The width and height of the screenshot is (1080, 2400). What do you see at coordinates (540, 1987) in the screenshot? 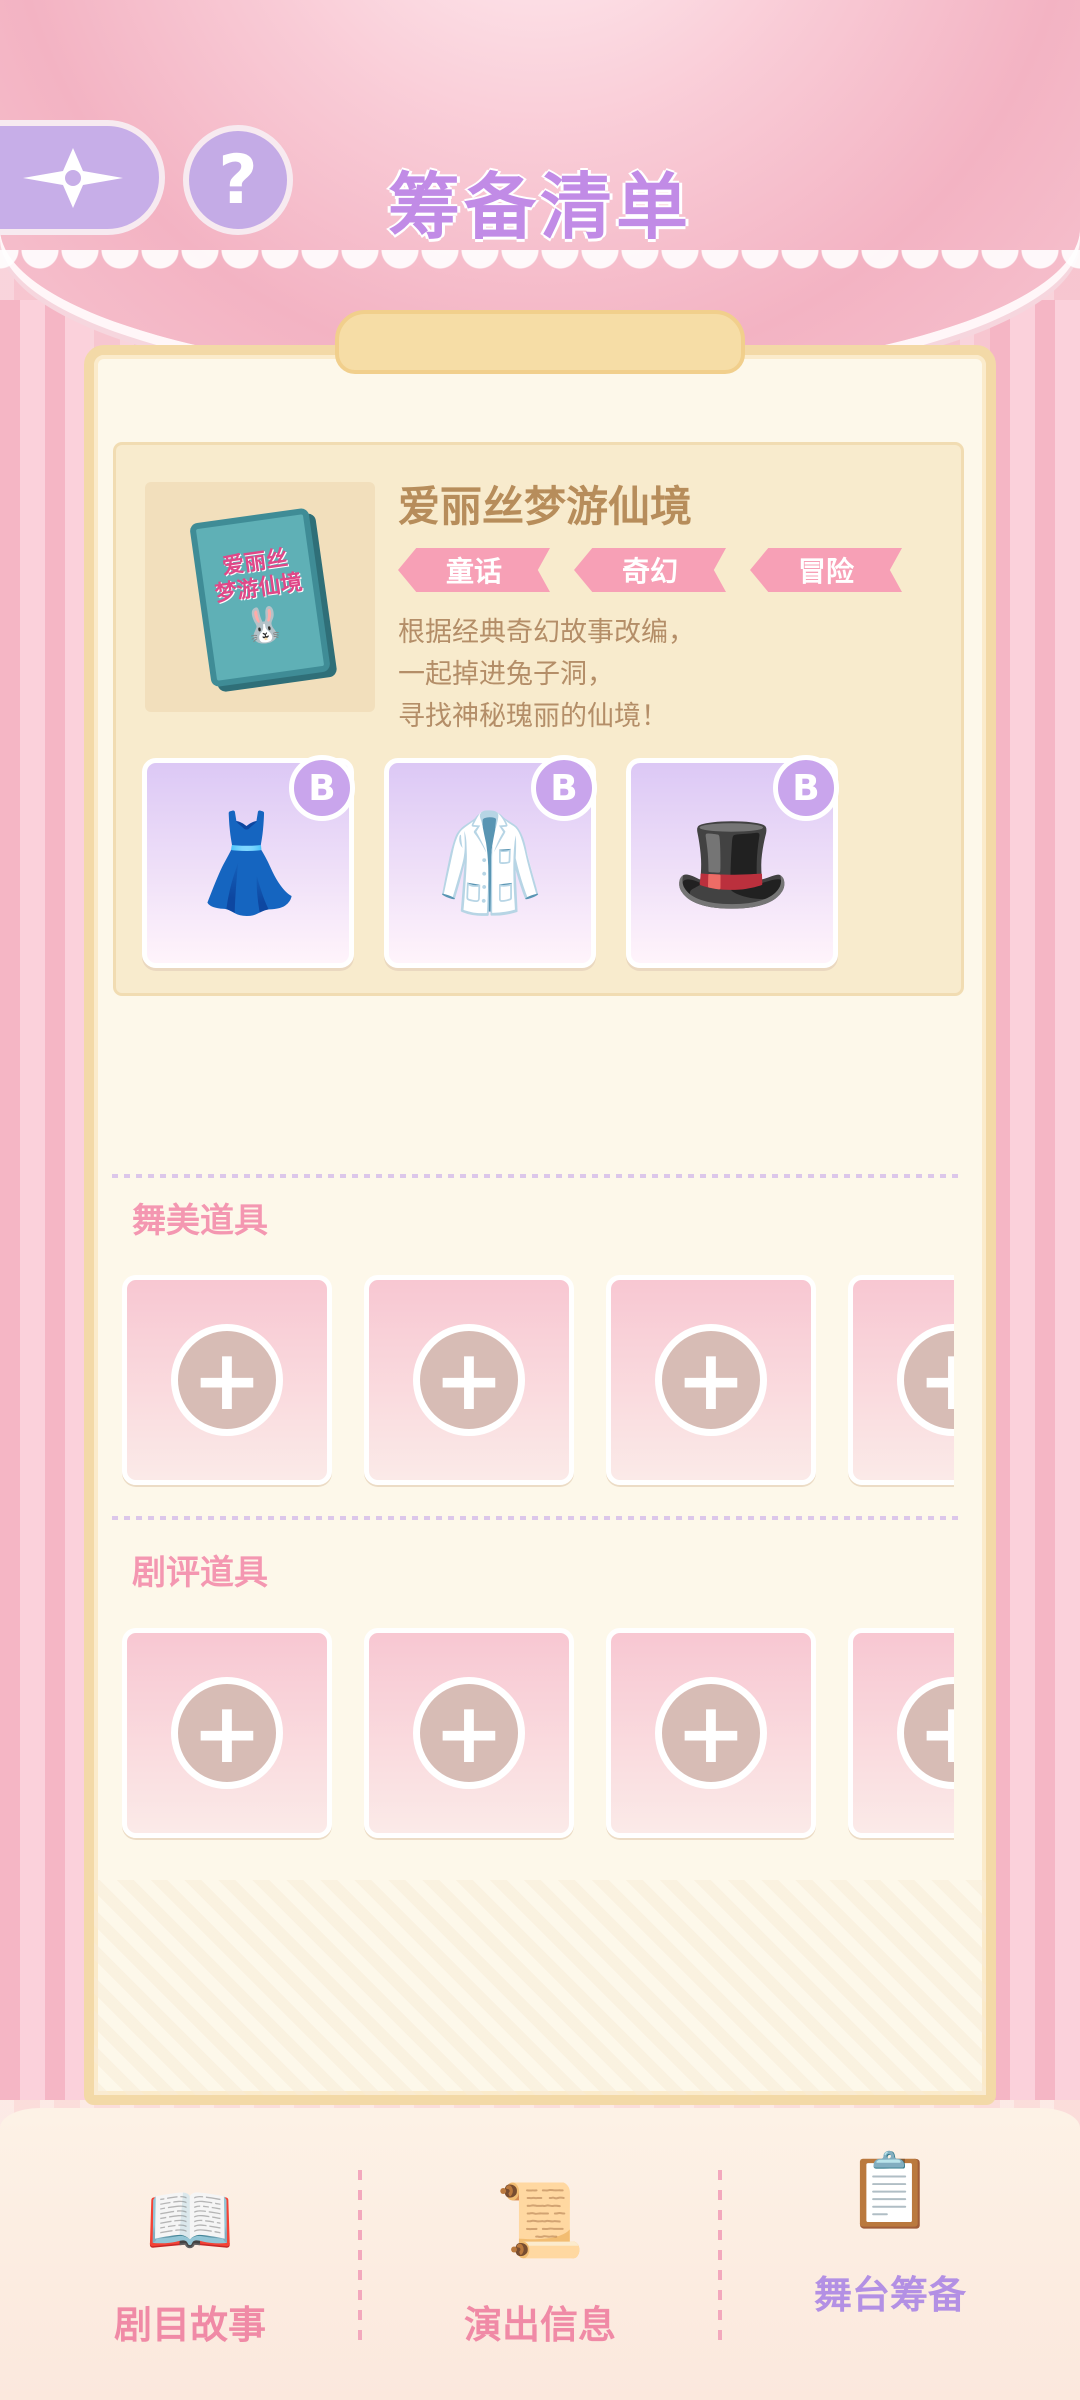
I see `panel-pattern` at bounding box center [540, 1987].